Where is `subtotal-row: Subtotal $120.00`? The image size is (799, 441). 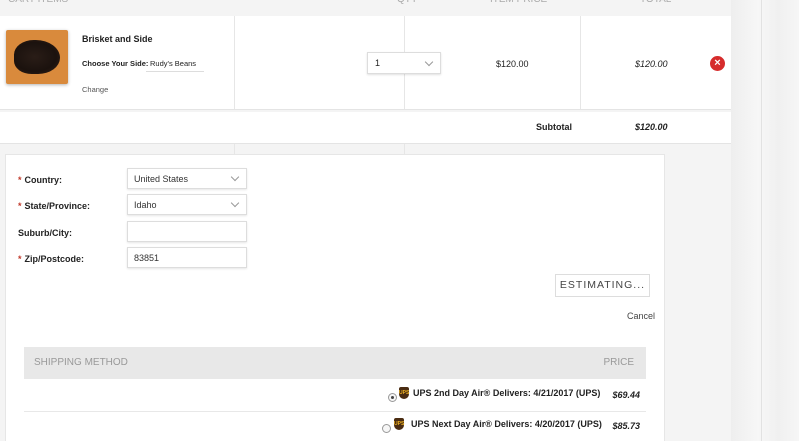
subtotal-row: Subtotal $120.00 is located at coordinates (365, 128).